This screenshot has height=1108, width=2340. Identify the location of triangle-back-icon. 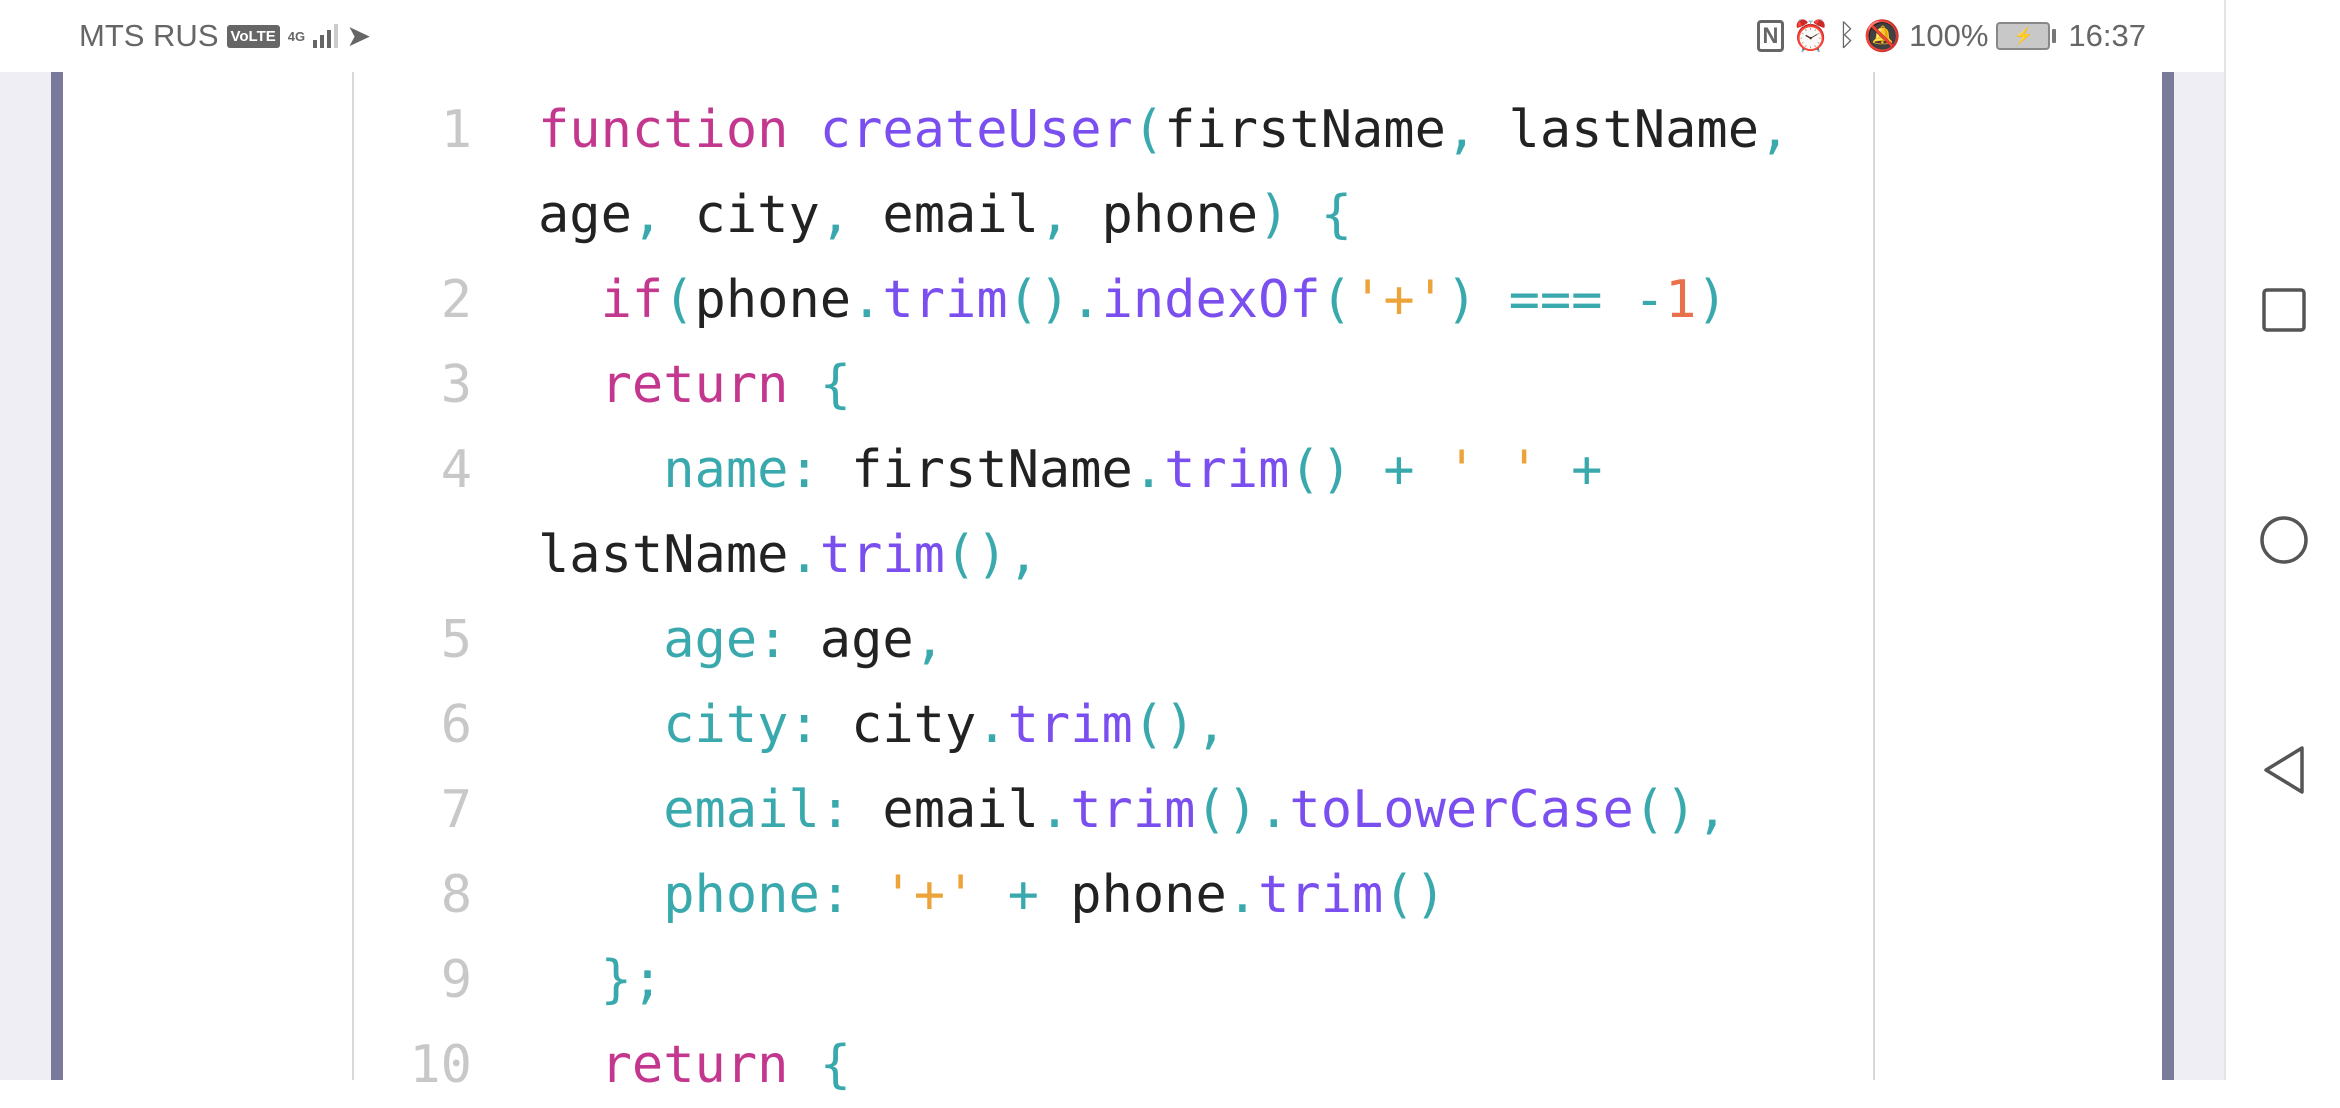
(2284, 770).